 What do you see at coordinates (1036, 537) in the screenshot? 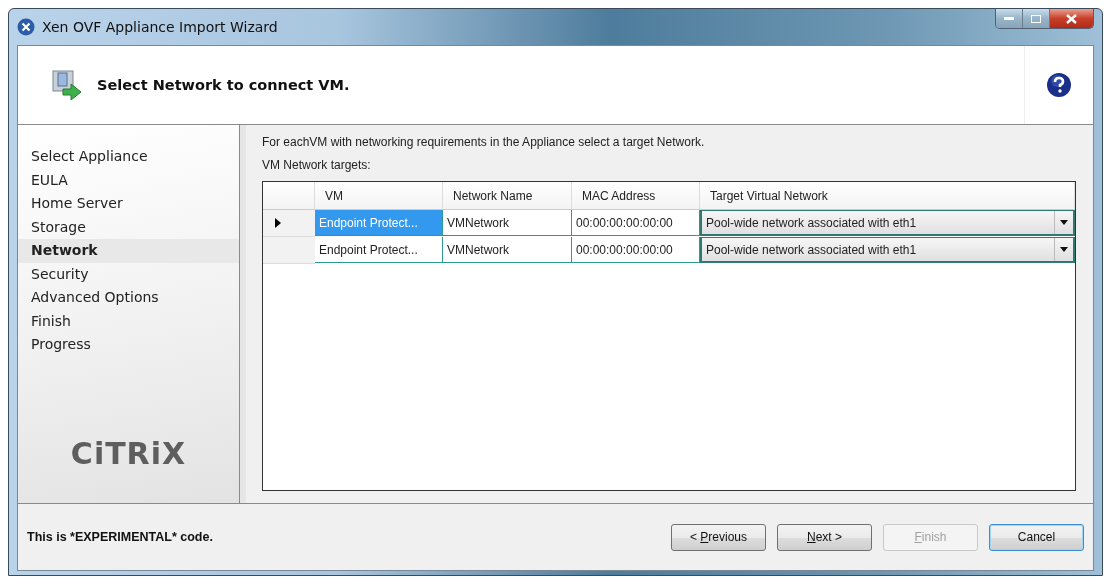
I see `wizard-button: Cancel` at bounding box center [1036, 537].